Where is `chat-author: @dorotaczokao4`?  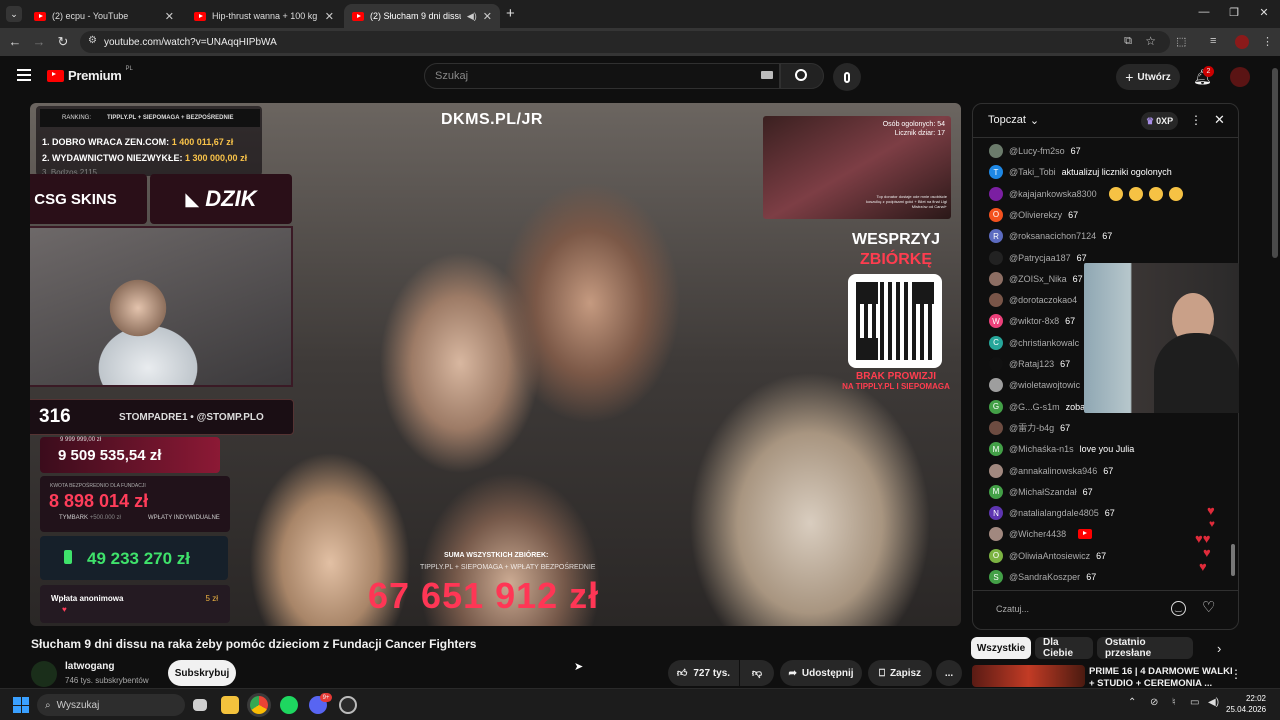 chat-author: @dorotaczokao4 is located at coordinates (1043, 300).